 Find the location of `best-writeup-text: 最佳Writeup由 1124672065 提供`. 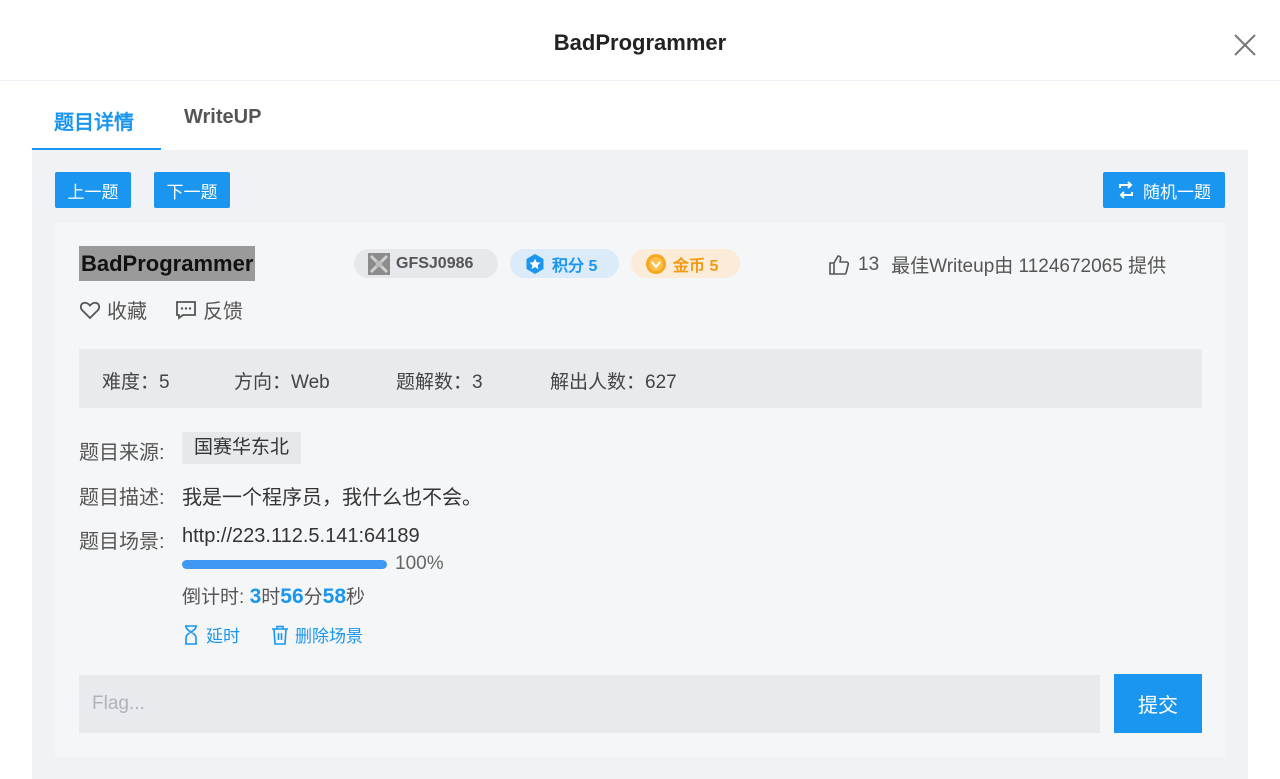

best-writeup-text: 最佳Writeup由 1124672065 提供 is located at coordinates (1029, 266).